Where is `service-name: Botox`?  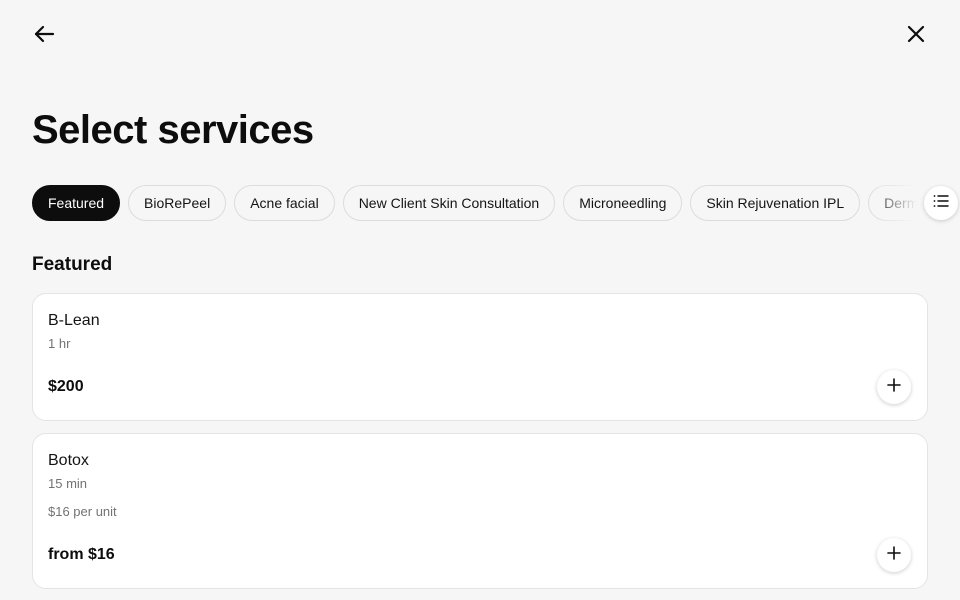
service-name: Botox is located at coordinates (68, 460).